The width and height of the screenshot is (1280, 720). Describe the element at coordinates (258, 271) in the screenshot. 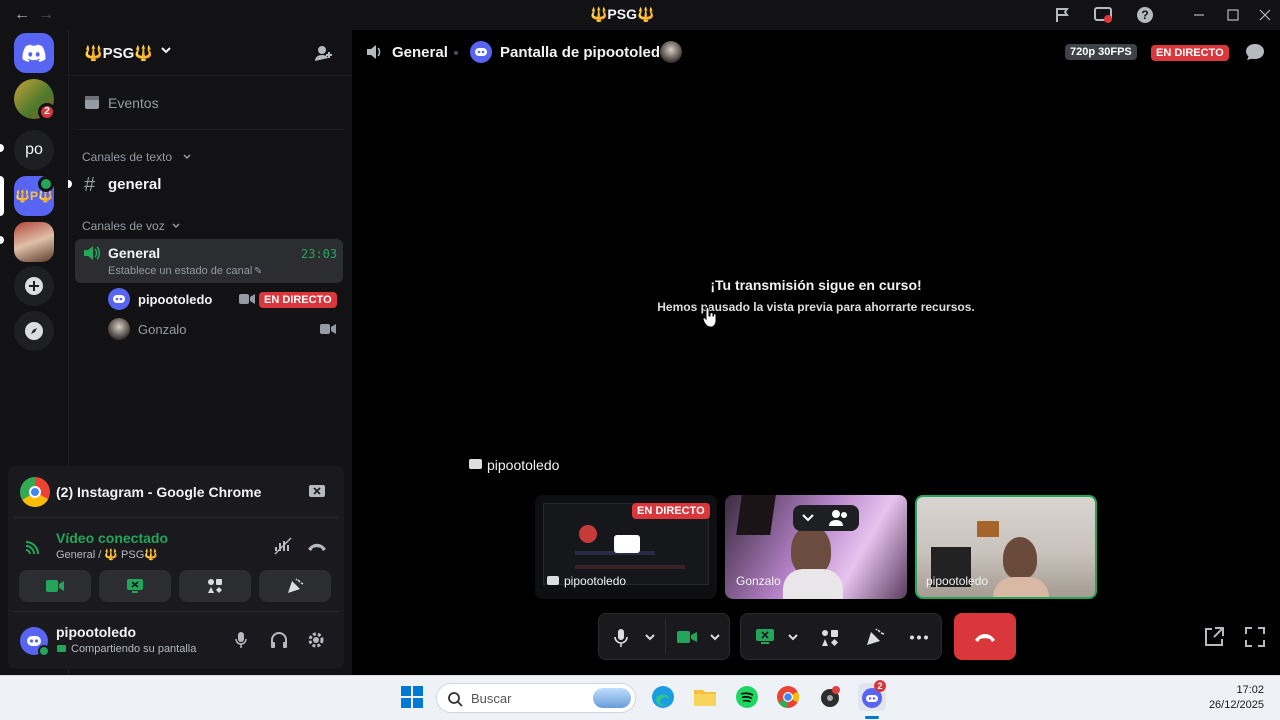

I see `pencil-icon: ✎` at that location.